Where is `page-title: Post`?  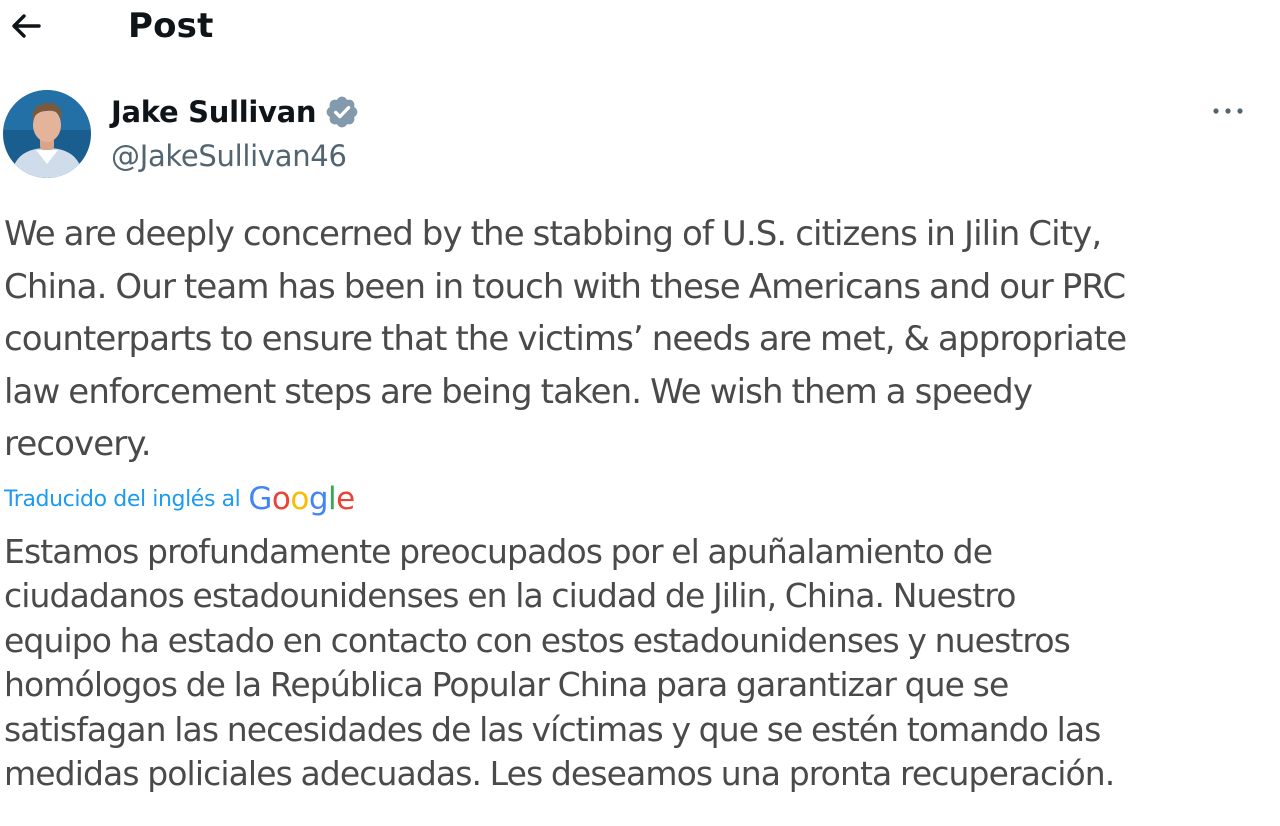
page-title: Post is located at coordinates (171, 26).